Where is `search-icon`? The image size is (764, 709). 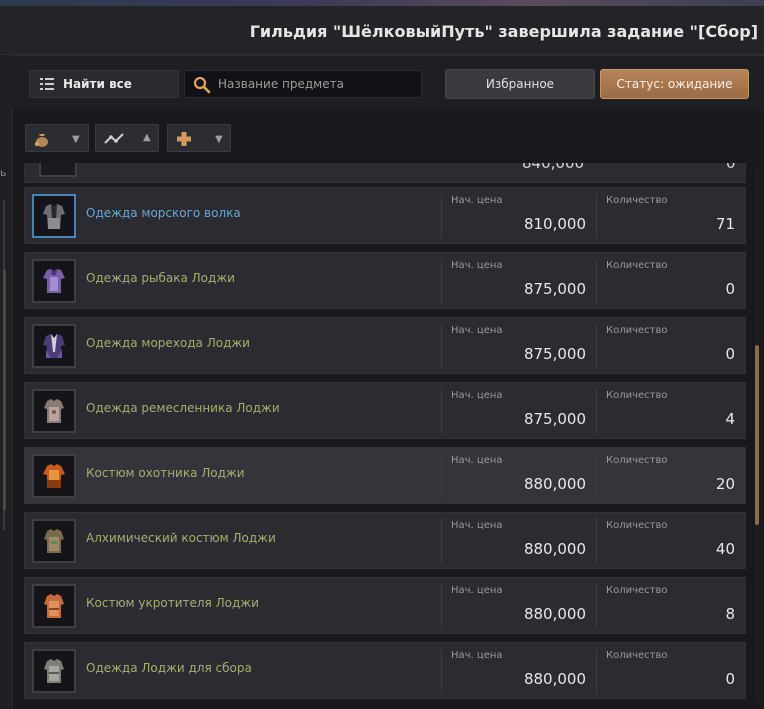 search-icon is located at coordinates (202, 85).